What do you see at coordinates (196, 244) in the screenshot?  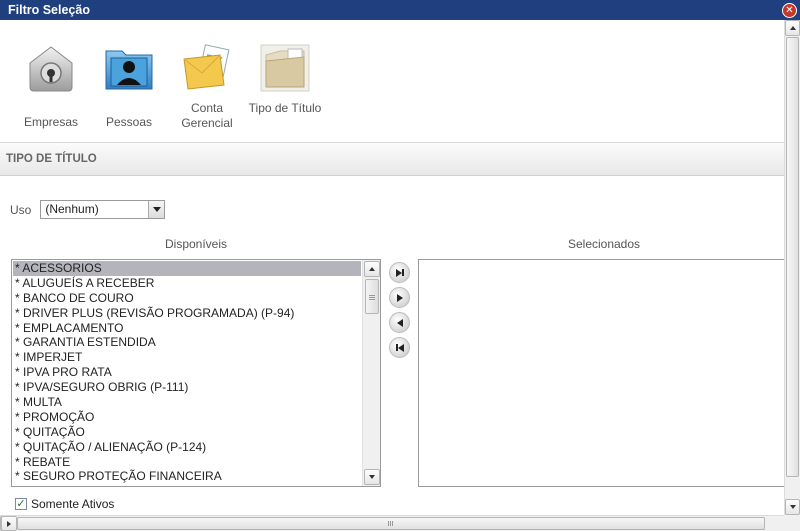 I see `disponiveis-header: Disponíveis` at bounding box center [196, 244].